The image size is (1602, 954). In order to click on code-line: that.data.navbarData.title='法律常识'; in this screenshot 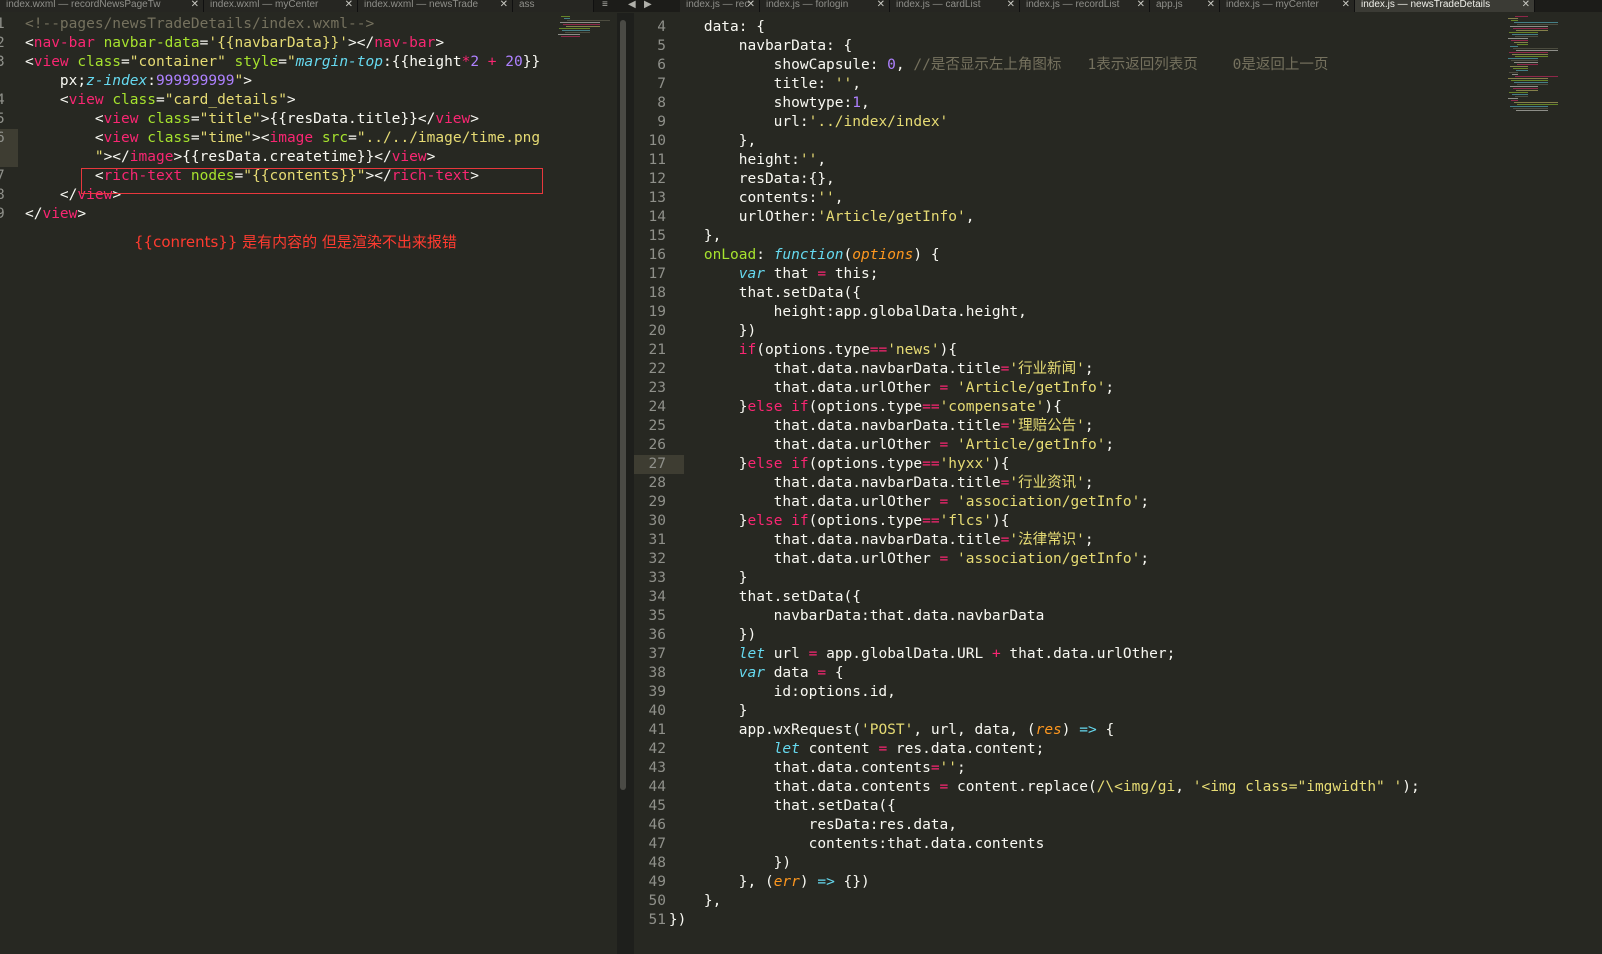, I will do `click(864, 540)`.